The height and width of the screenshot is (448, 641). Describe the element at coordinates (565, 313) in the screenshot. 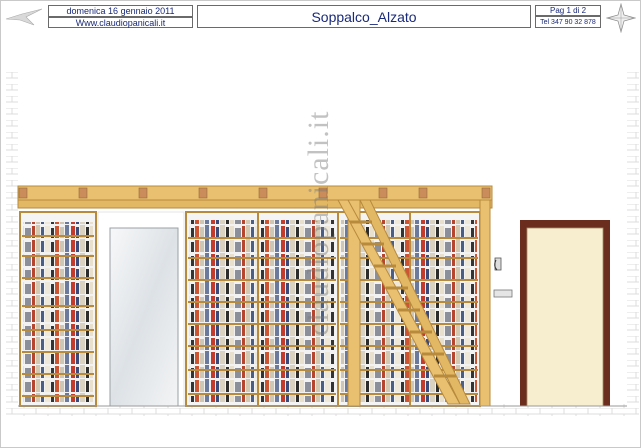

I see `door` at that location.